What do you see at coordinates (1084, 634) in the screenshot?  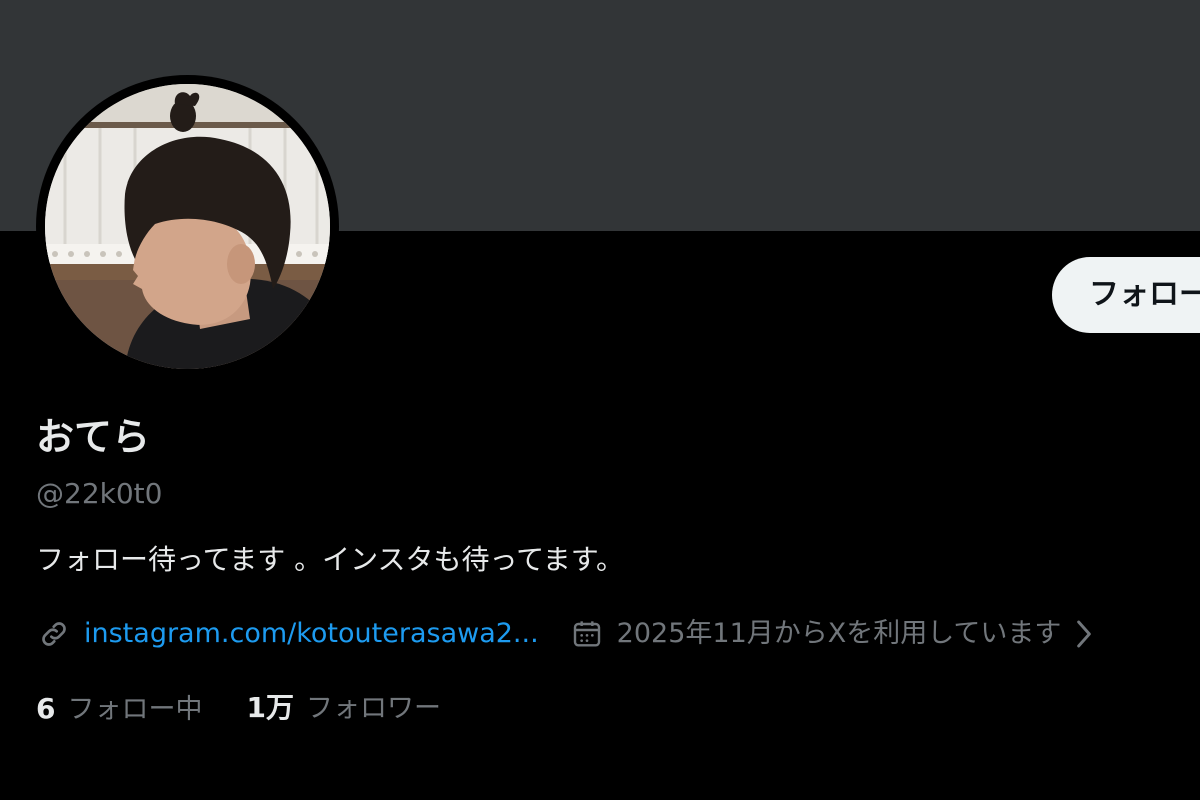 I see `chevron-right-icon` at bounding box center [1084, 634].